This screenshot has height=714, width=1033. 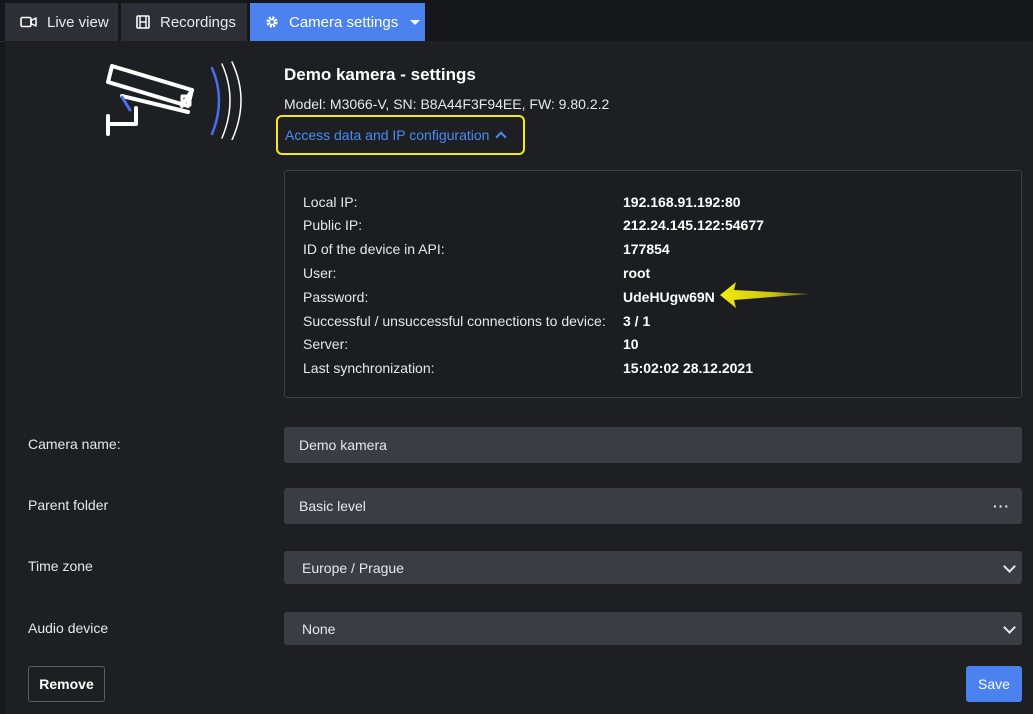 What do you see at coordinates (1001, 506) in the screenshot?
I see `more-options-icon: ···` at bounding box center [1001, 506].